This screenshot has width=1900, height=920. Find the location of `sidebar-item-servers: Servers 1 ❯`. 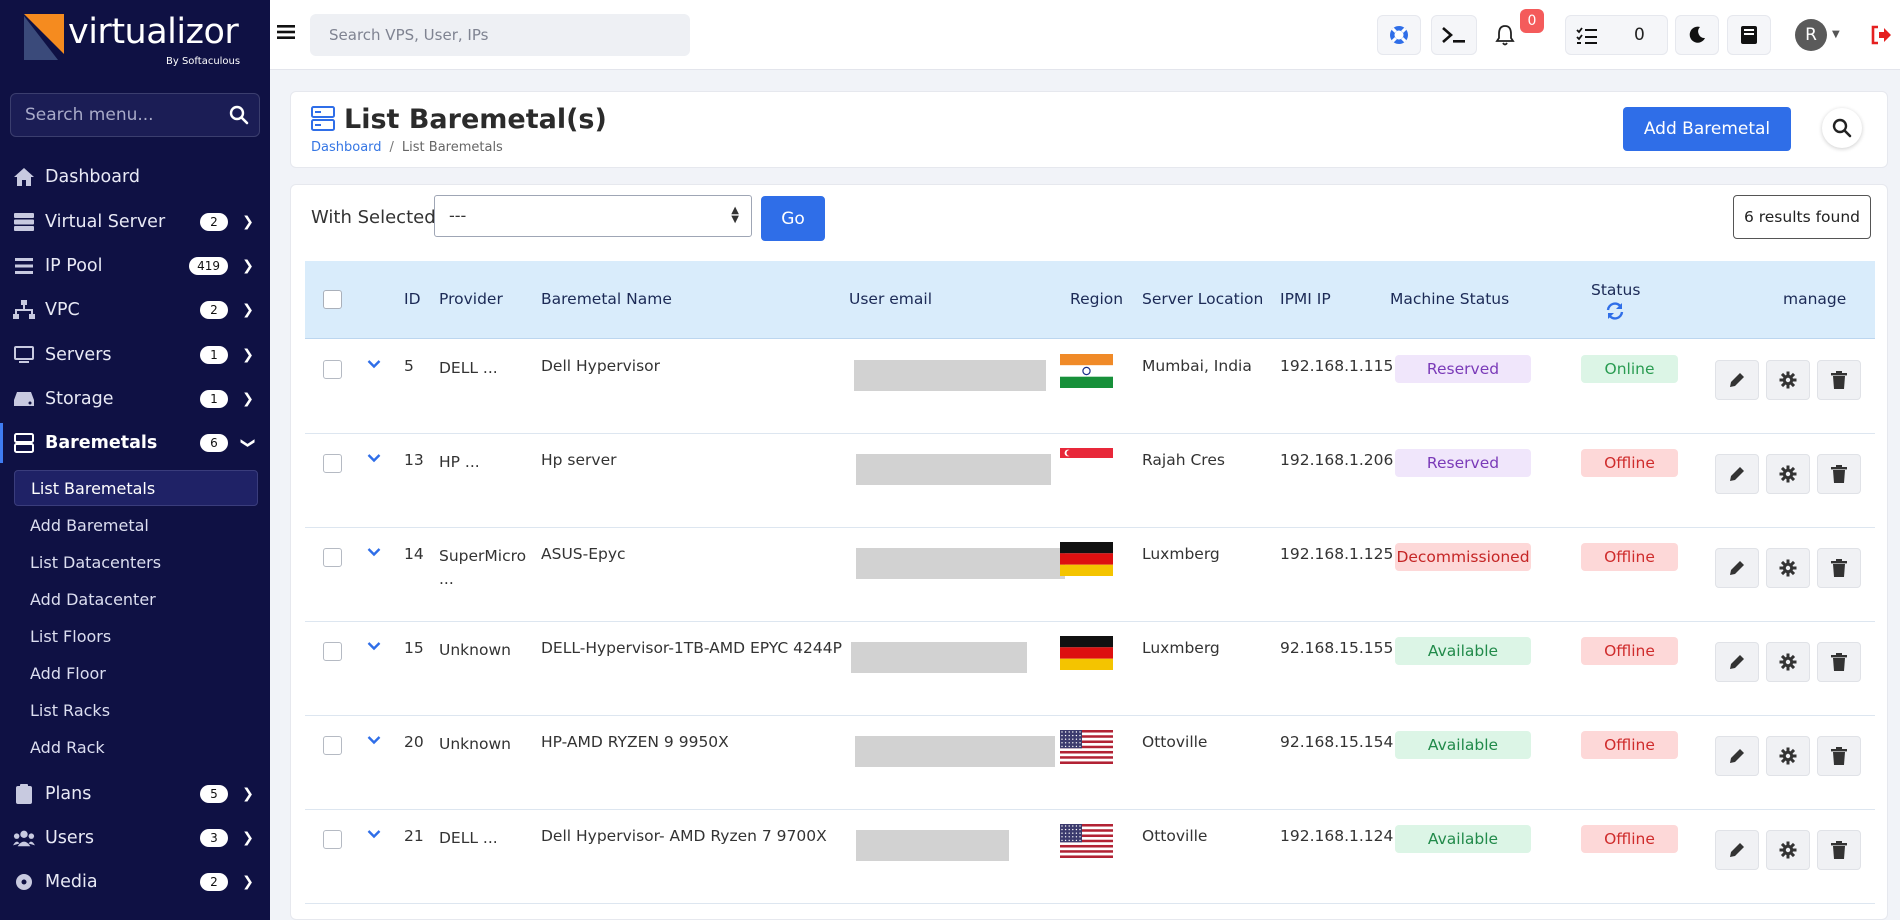

sidebar-item-servers: Servers 1 ❯ is located at coordinates (135, 355).